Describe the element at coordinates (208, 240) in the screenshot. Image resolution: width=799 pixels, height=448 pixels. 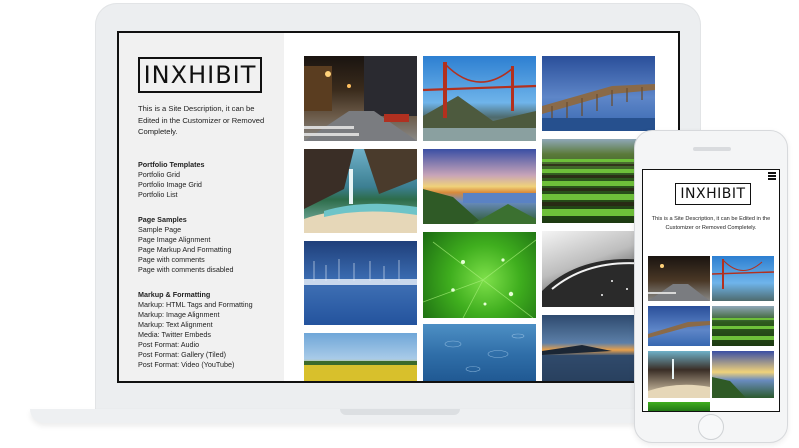
I see `menu-item-page-image-alignment: Page Image Alignment` at that location.